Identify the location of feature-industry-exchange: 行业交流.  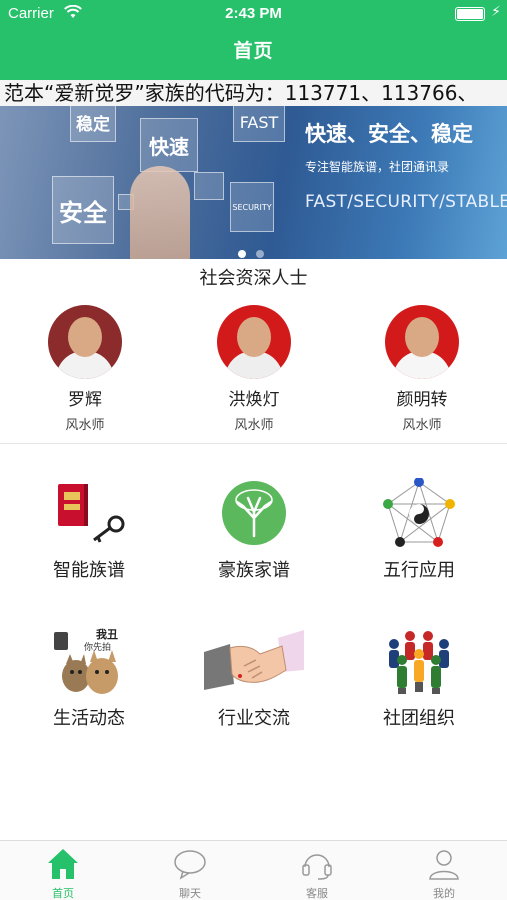
(254, 678).